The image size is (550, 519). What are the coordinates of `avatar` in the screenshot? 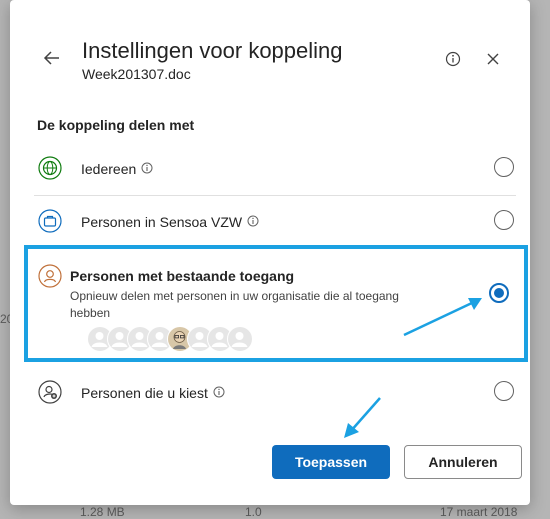 It's located at (240, 339).